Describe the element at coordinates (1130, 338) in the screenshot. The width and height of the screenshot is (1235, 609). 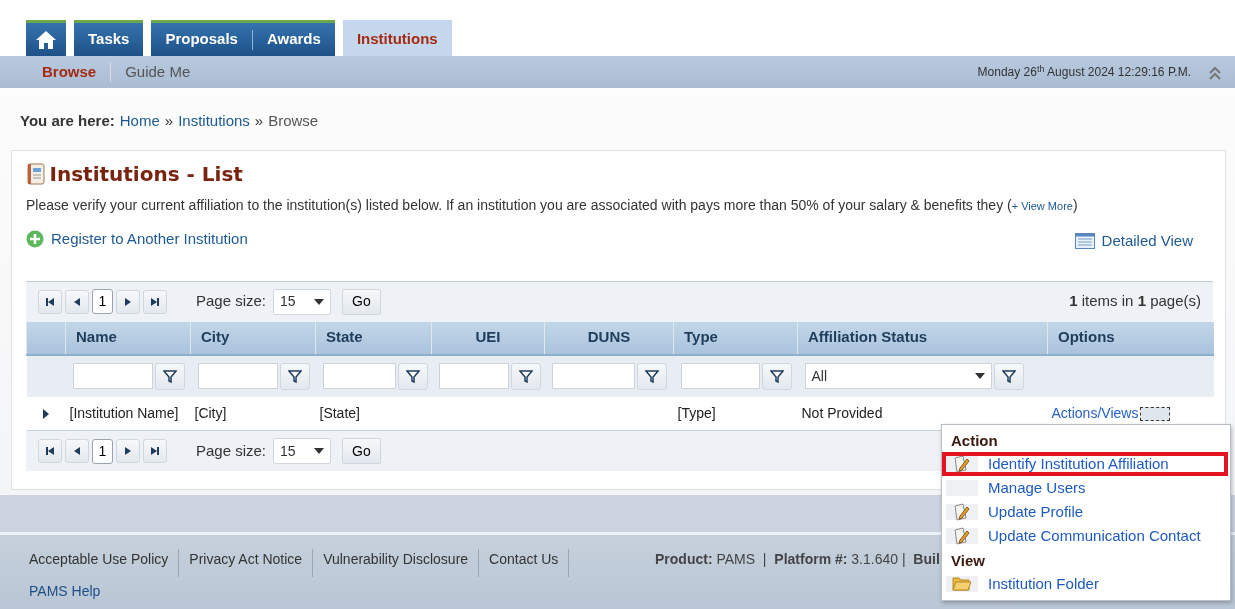
I see `column-header: Options` at that location.